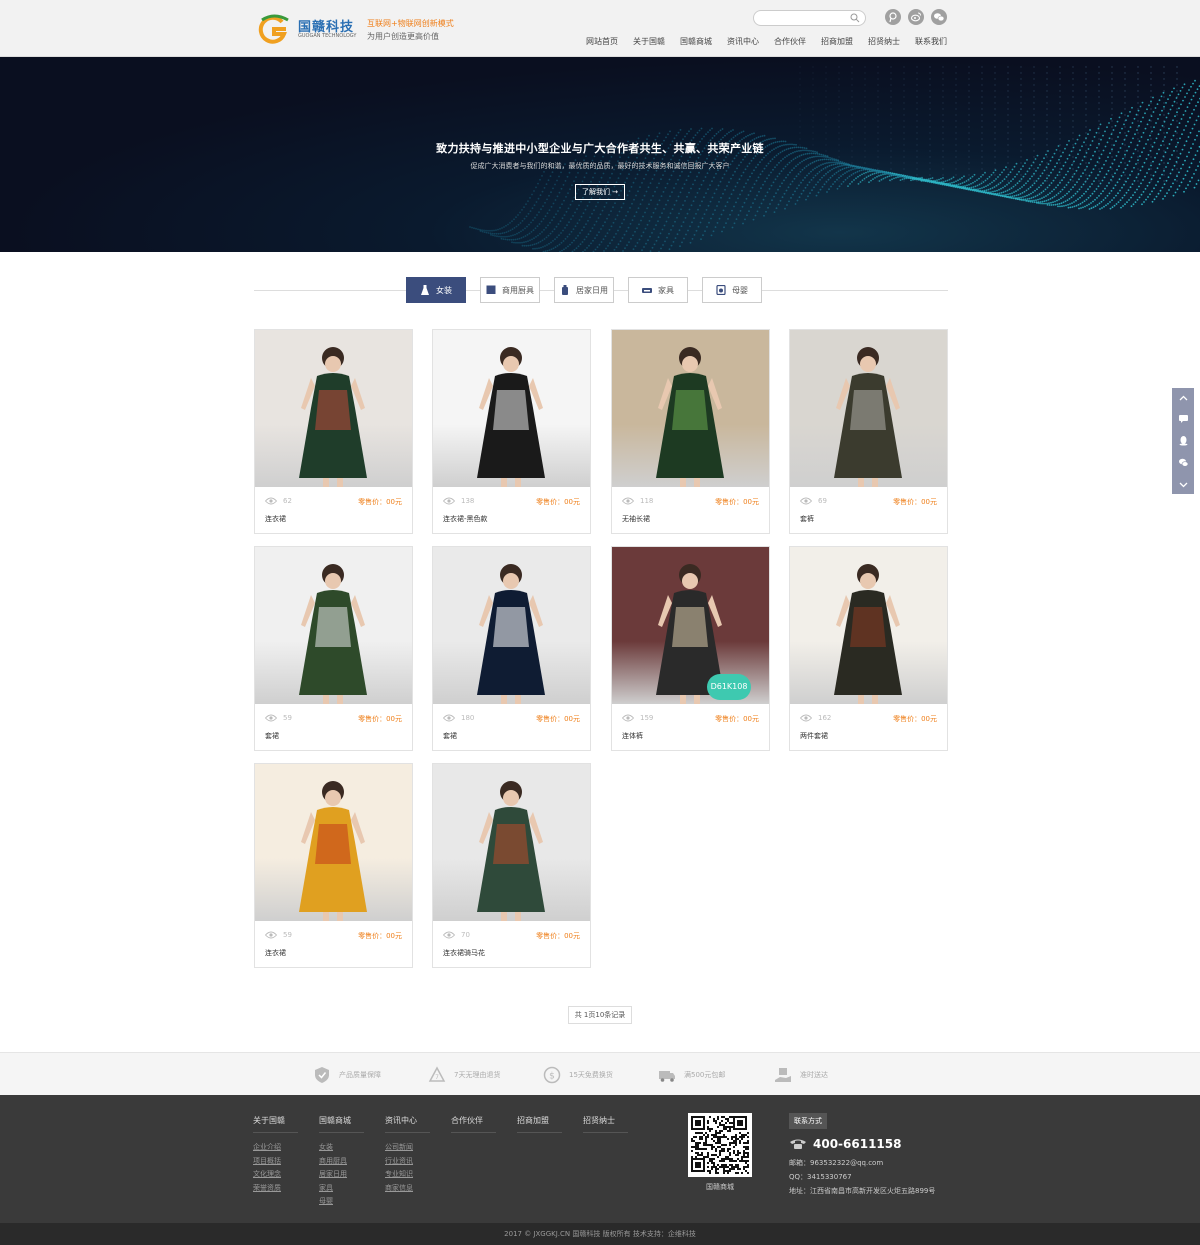 Image resolution: width=1200 pixels, height=1245 pixels. What do you see at coordinates (939, 17) in the screenshot?
I see `wechat-icon` at bounding box center [939, 17].